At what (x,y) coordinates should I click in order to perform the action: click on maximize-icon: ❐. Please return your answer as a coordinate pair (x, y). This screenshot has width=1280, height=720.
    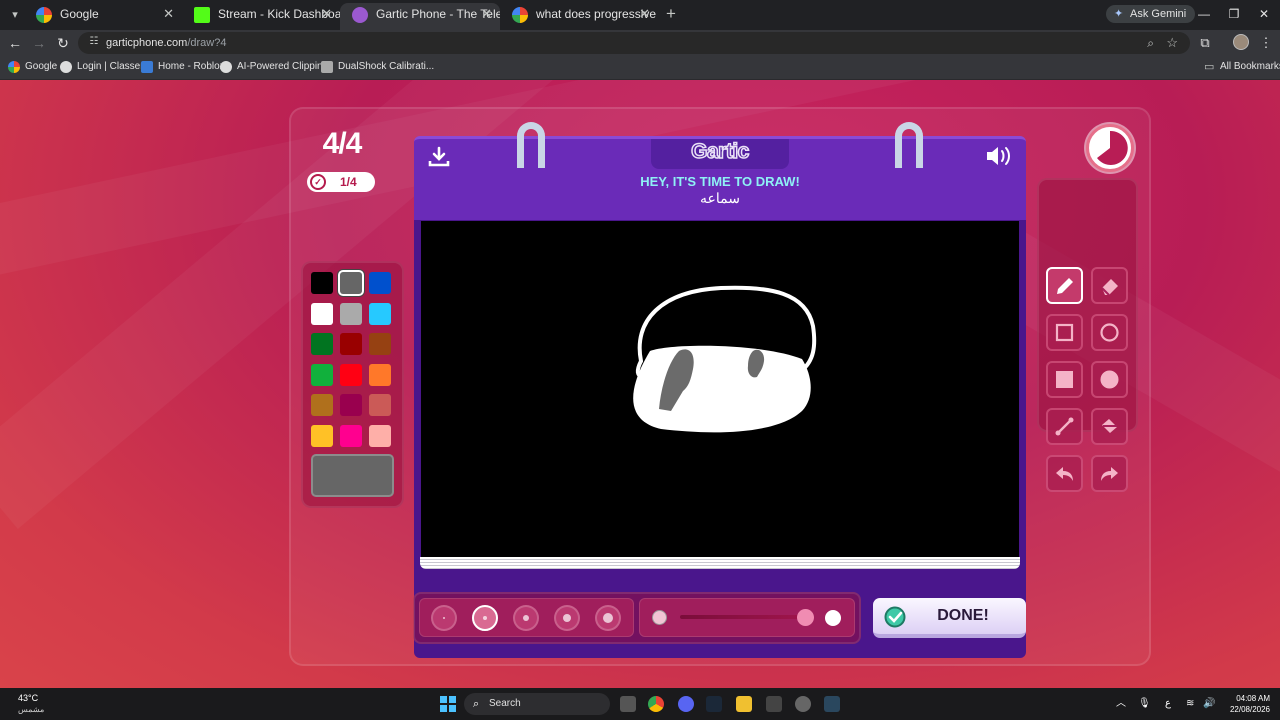
    Looking at the image, I should click on (1234, 14).